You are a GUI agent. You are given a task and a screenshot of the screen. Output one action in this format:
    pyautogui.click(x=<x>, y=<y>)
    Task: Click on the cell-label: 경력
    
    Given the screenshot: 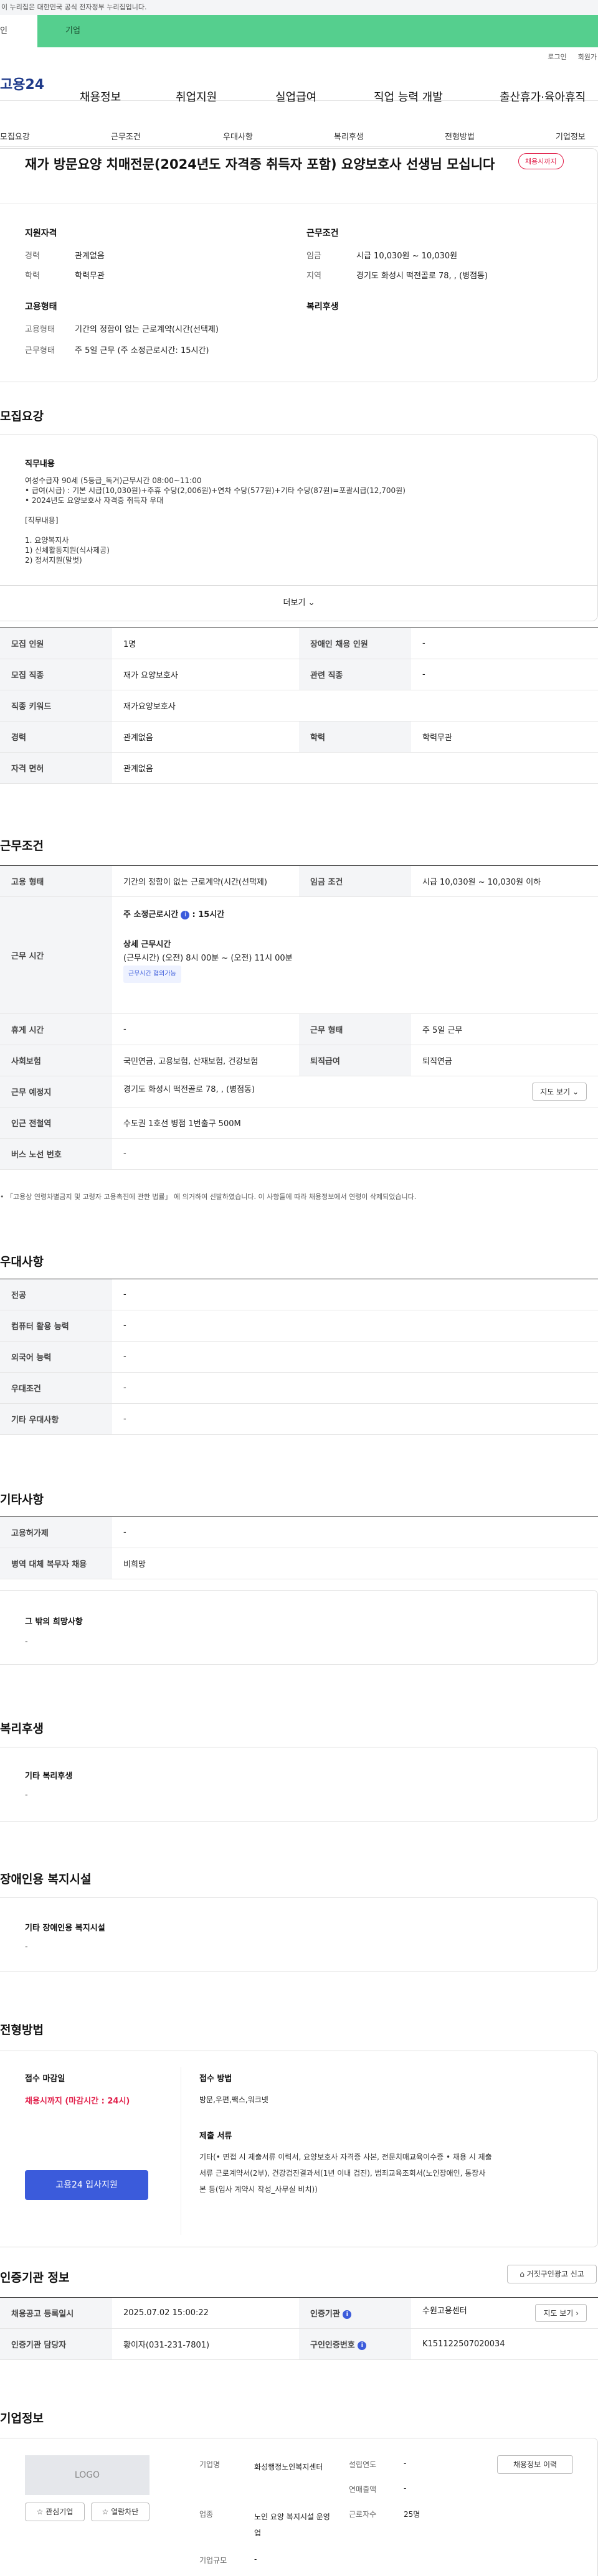 What is the action you would take?
    pyautogui.click(x=56, y=737)
    